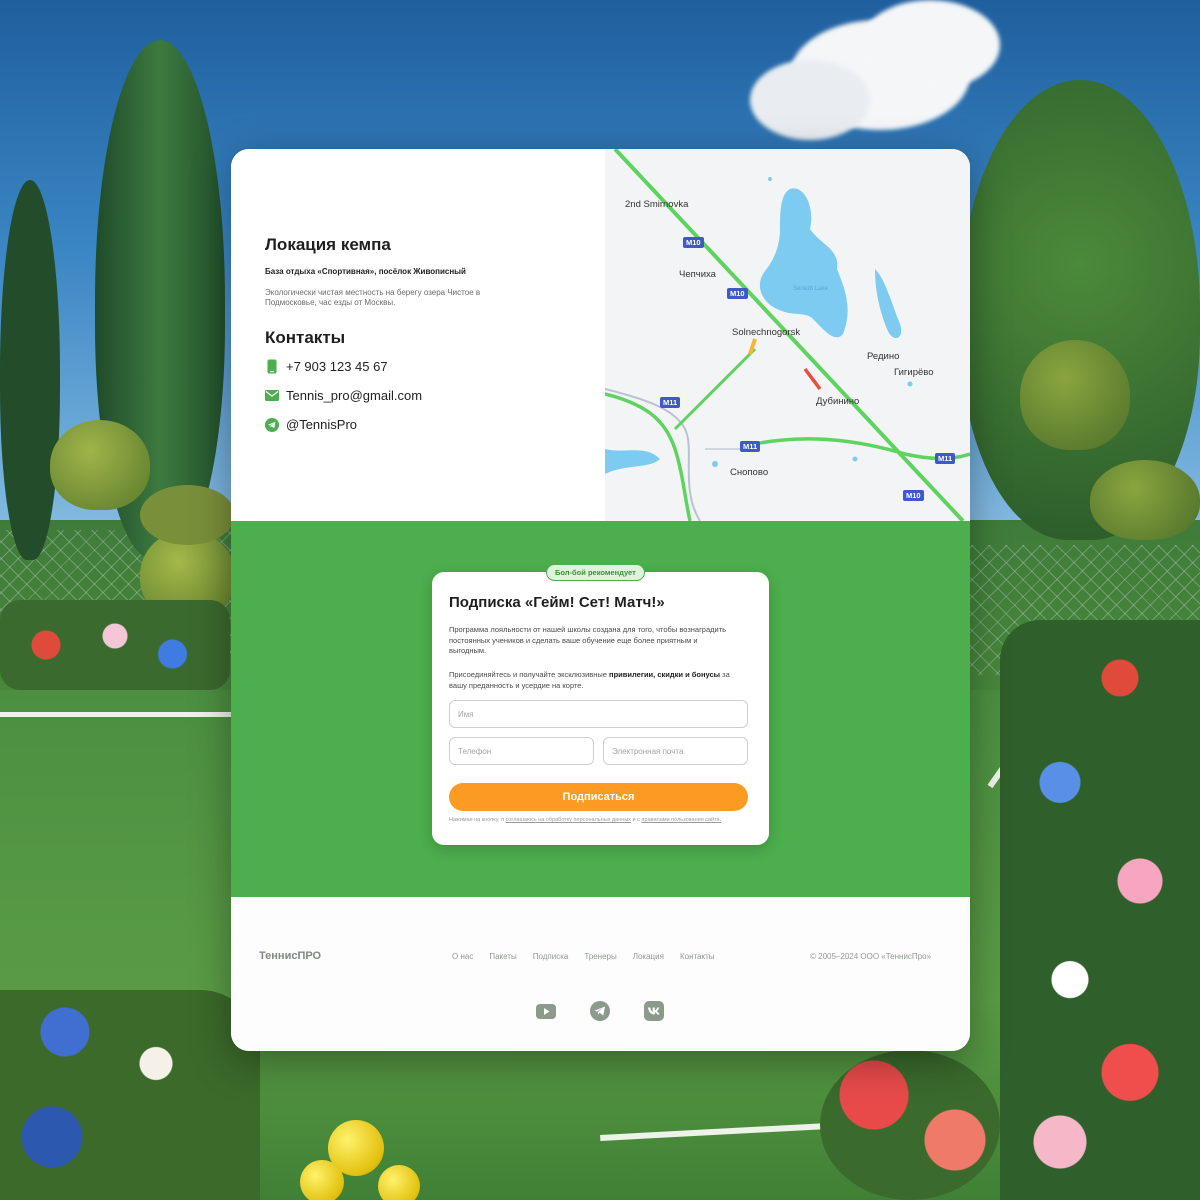 The height and width of the screenshot is (1200, 1200). I want to click on benefits-text-start: Присоединяйтесь и получайте эксклюзивные, so click(529, 674).